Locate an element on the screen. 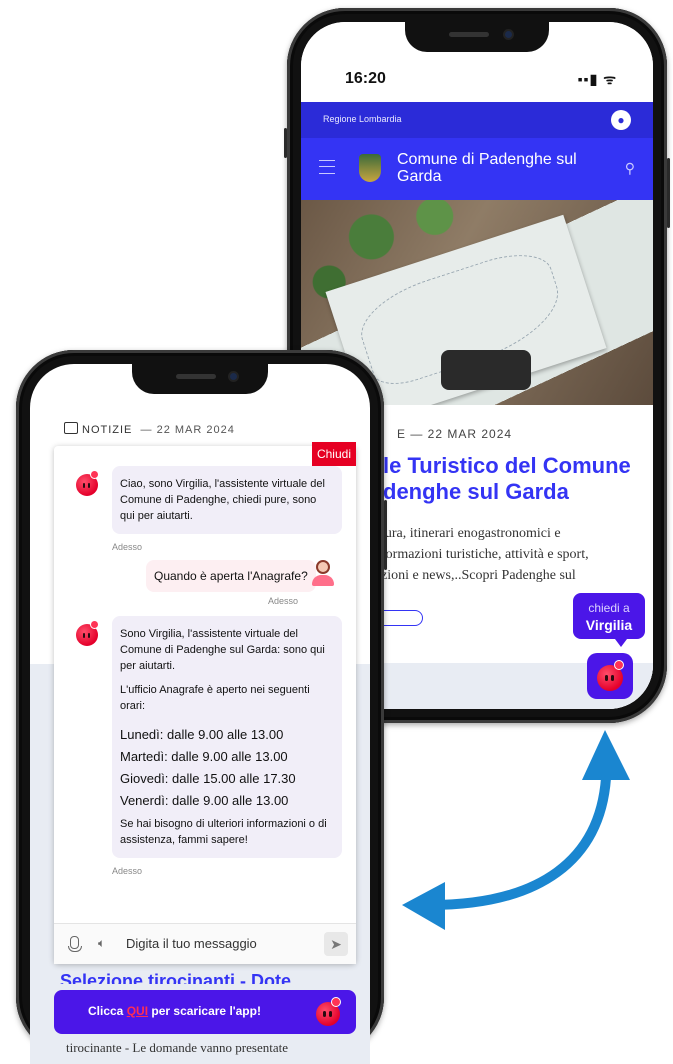 The image size is (673, 1064). user-icon: ● is located at coordinates (621, 120).